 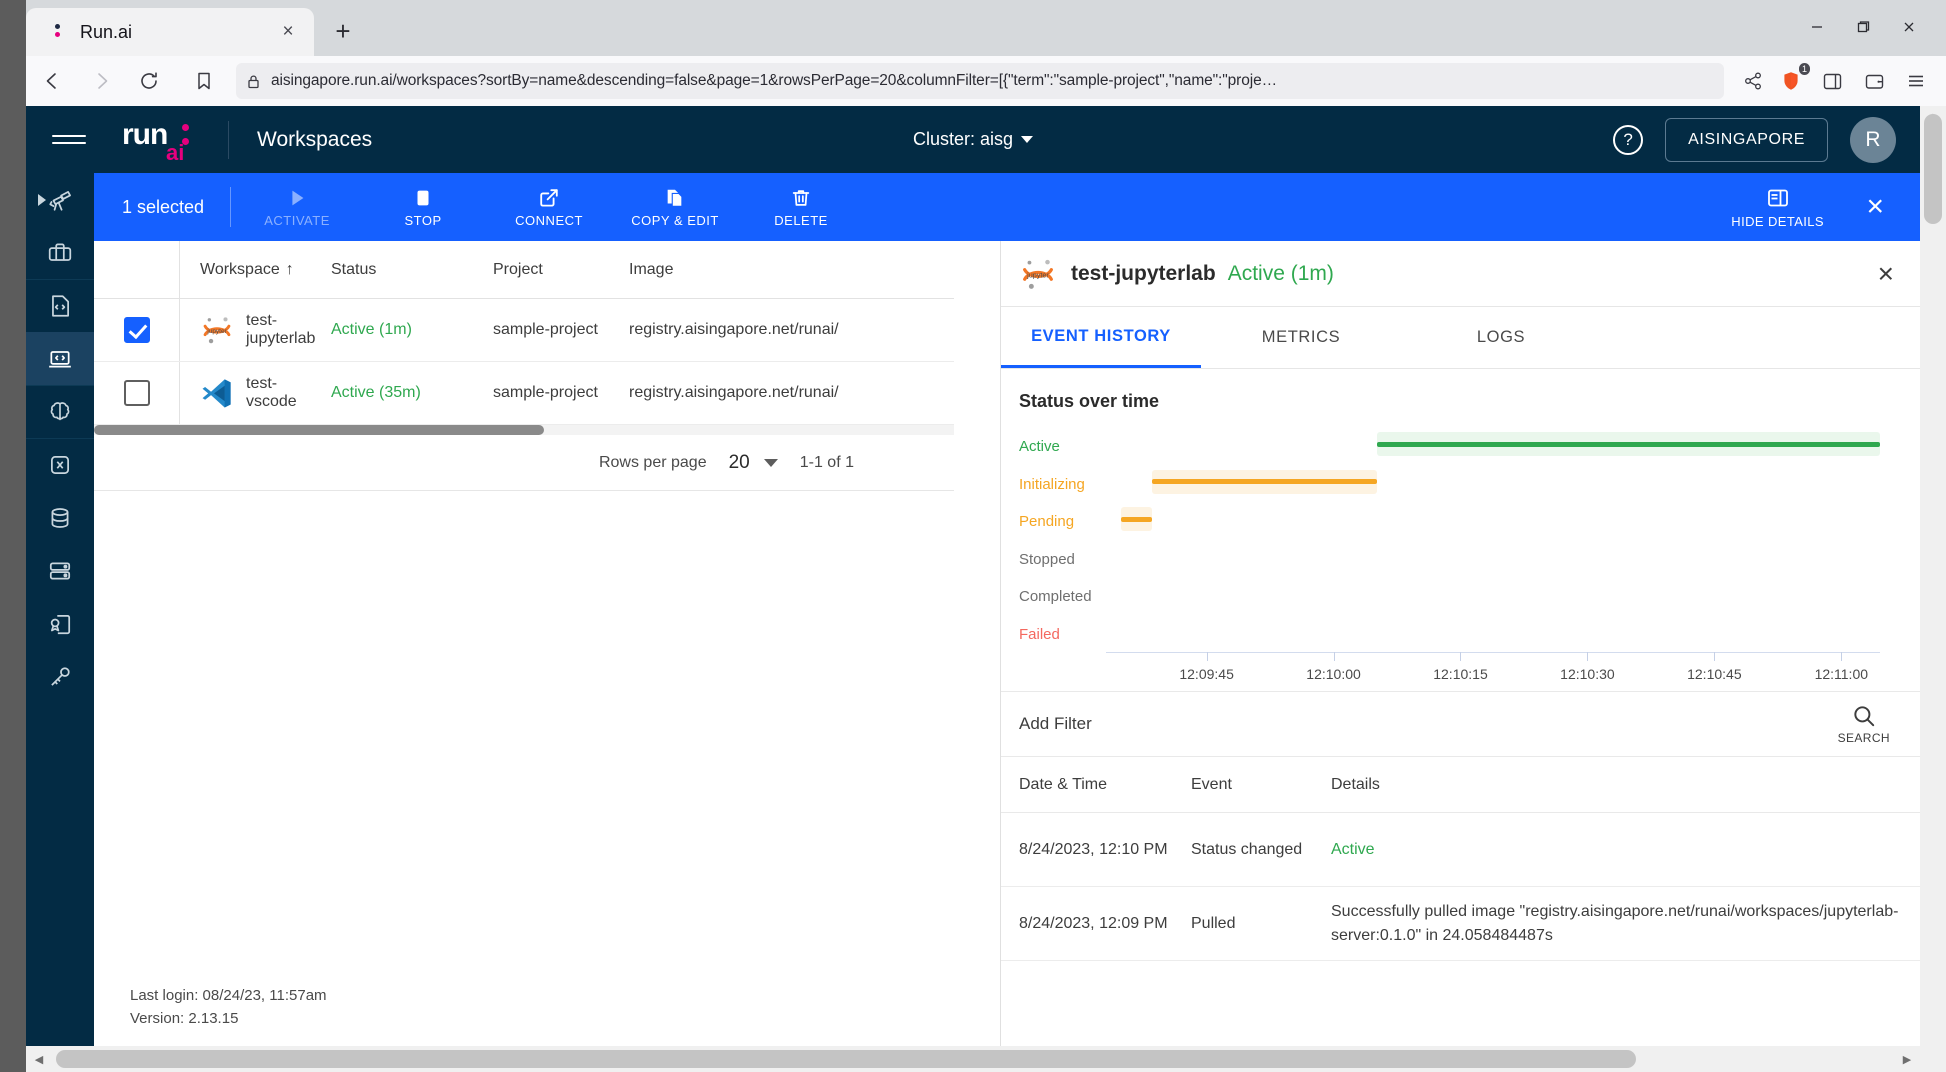 I want to click on column-header-project: Project, so click(x=561, y=270).